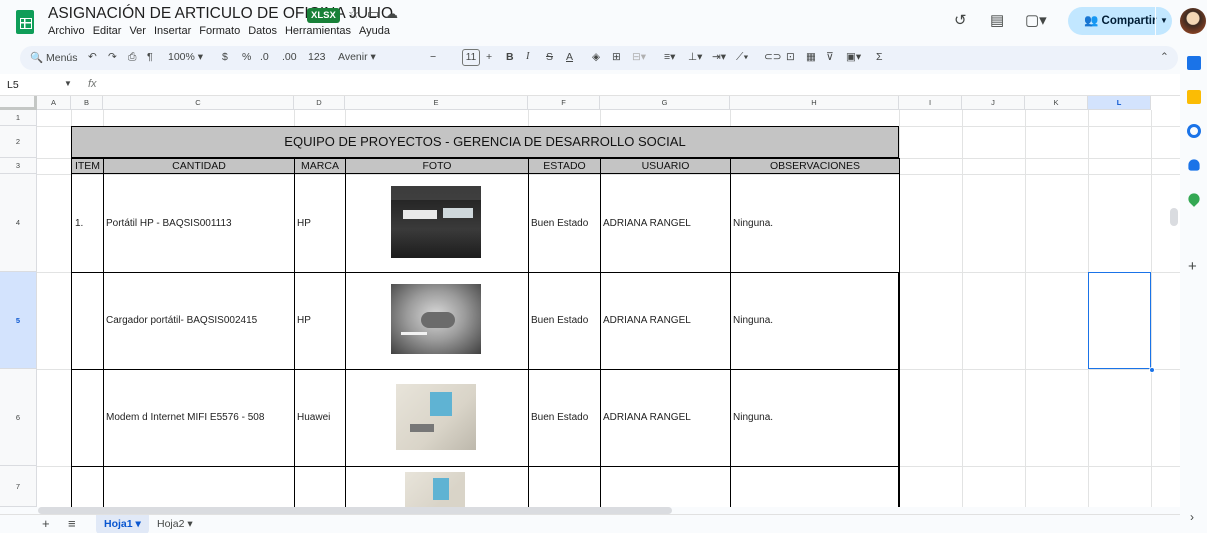  Describe the element at coordinates (150, 57) in the screenshot. I see `paint-format-icon: ¶` at that location.